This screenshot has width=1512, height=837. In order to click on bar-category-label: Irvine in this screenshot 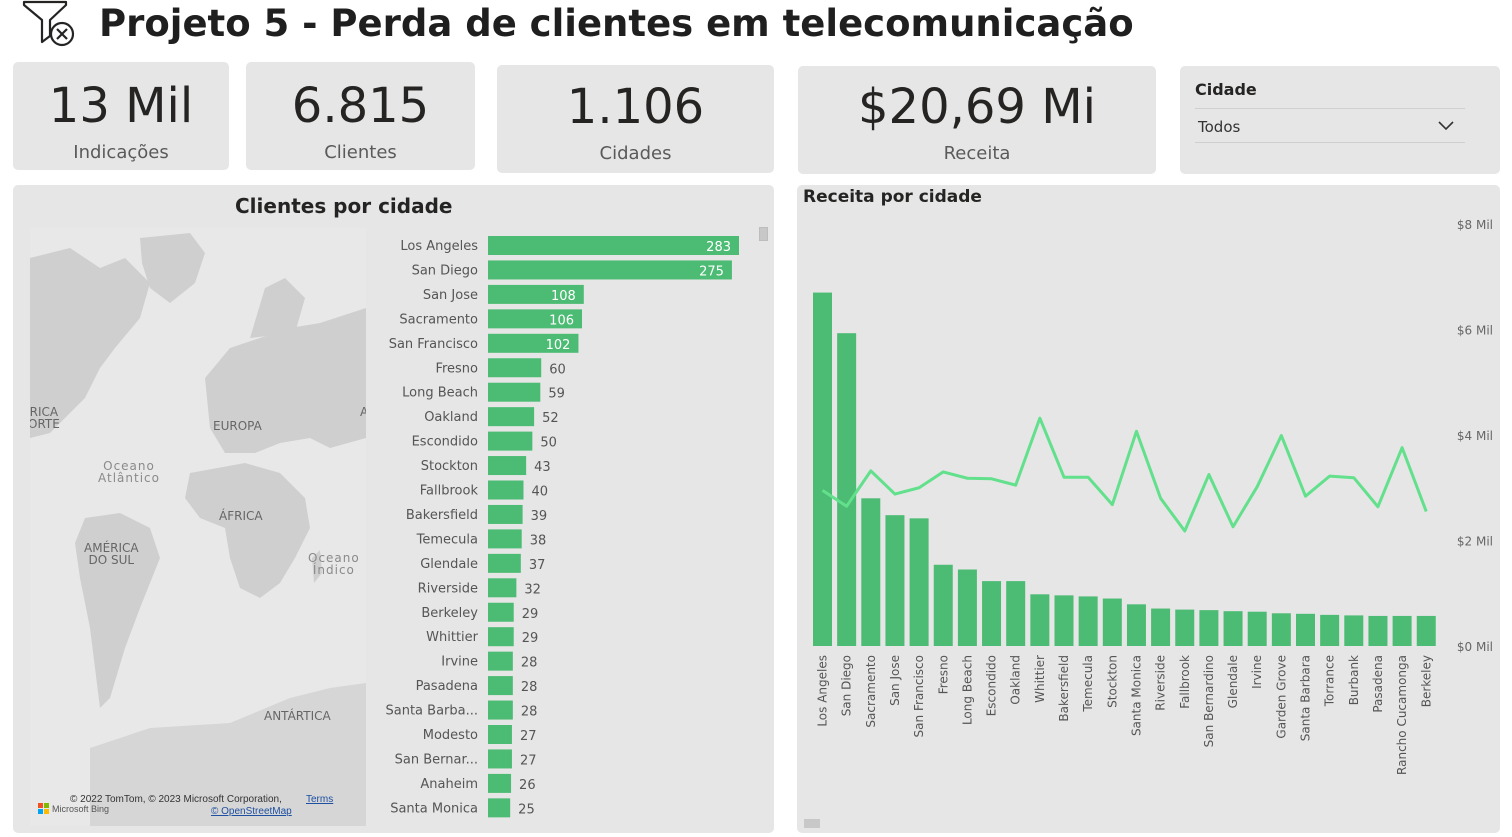, I will do `click(459, 662)`.